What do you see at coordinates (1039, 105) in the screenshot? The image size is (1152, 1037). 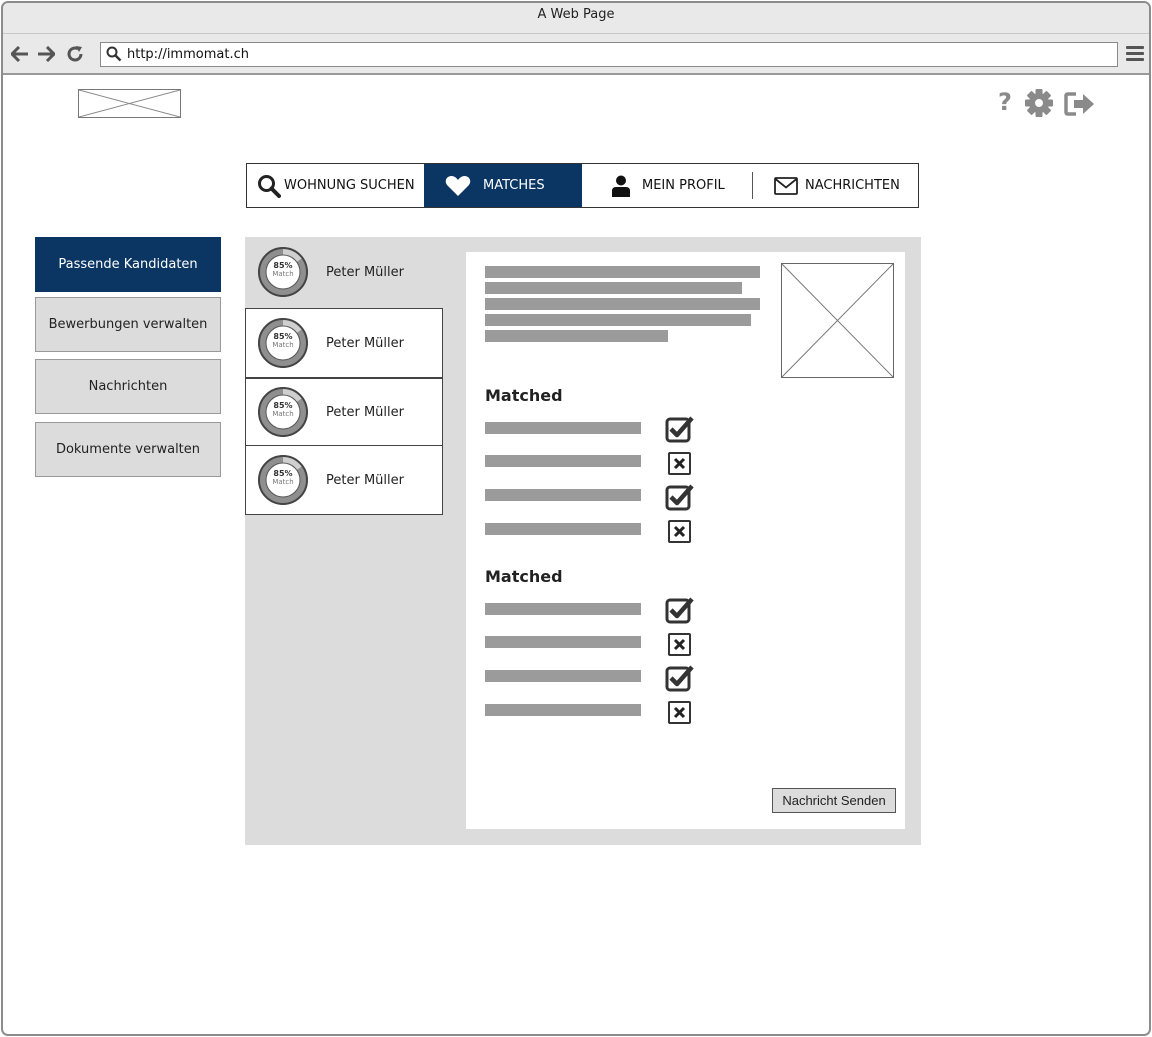 I see `gear-icon` at bounding box center [1039, 105].